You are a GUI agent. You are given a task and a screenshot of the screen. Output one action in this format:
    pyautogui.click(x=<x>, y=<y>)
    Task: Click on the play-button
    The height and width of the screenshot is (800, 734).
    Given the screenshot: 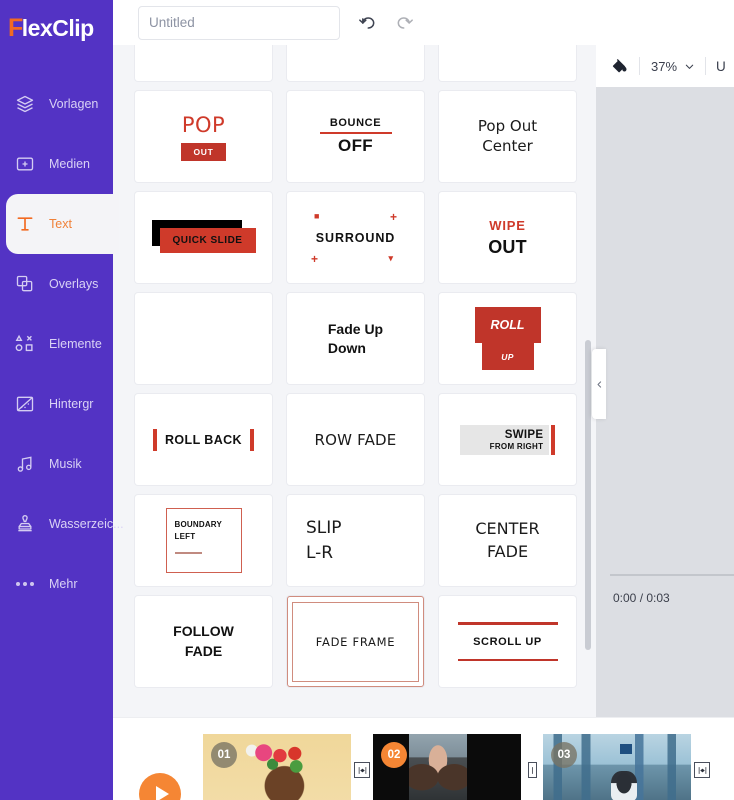 What is the action you would take?
    pyautogui.click(x=160, y=786)
    